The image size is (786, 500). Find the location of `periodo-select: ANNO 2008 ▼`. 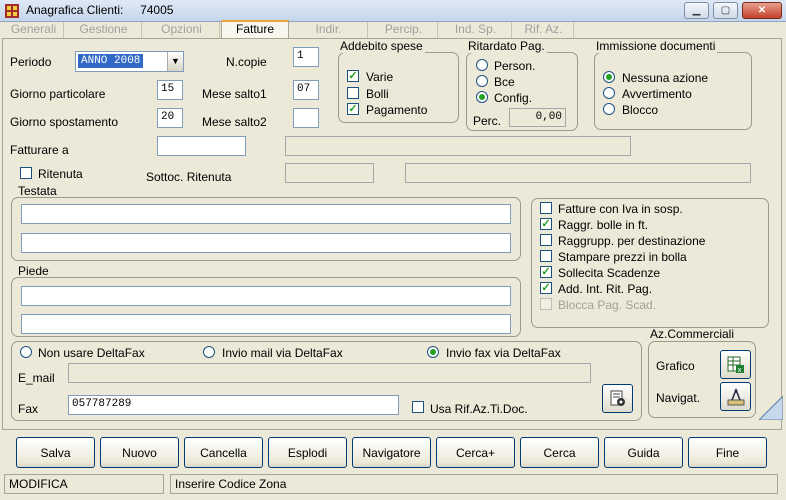

periodo-select: ANNO 2008 ▼ is located at coordinates (129, 61).